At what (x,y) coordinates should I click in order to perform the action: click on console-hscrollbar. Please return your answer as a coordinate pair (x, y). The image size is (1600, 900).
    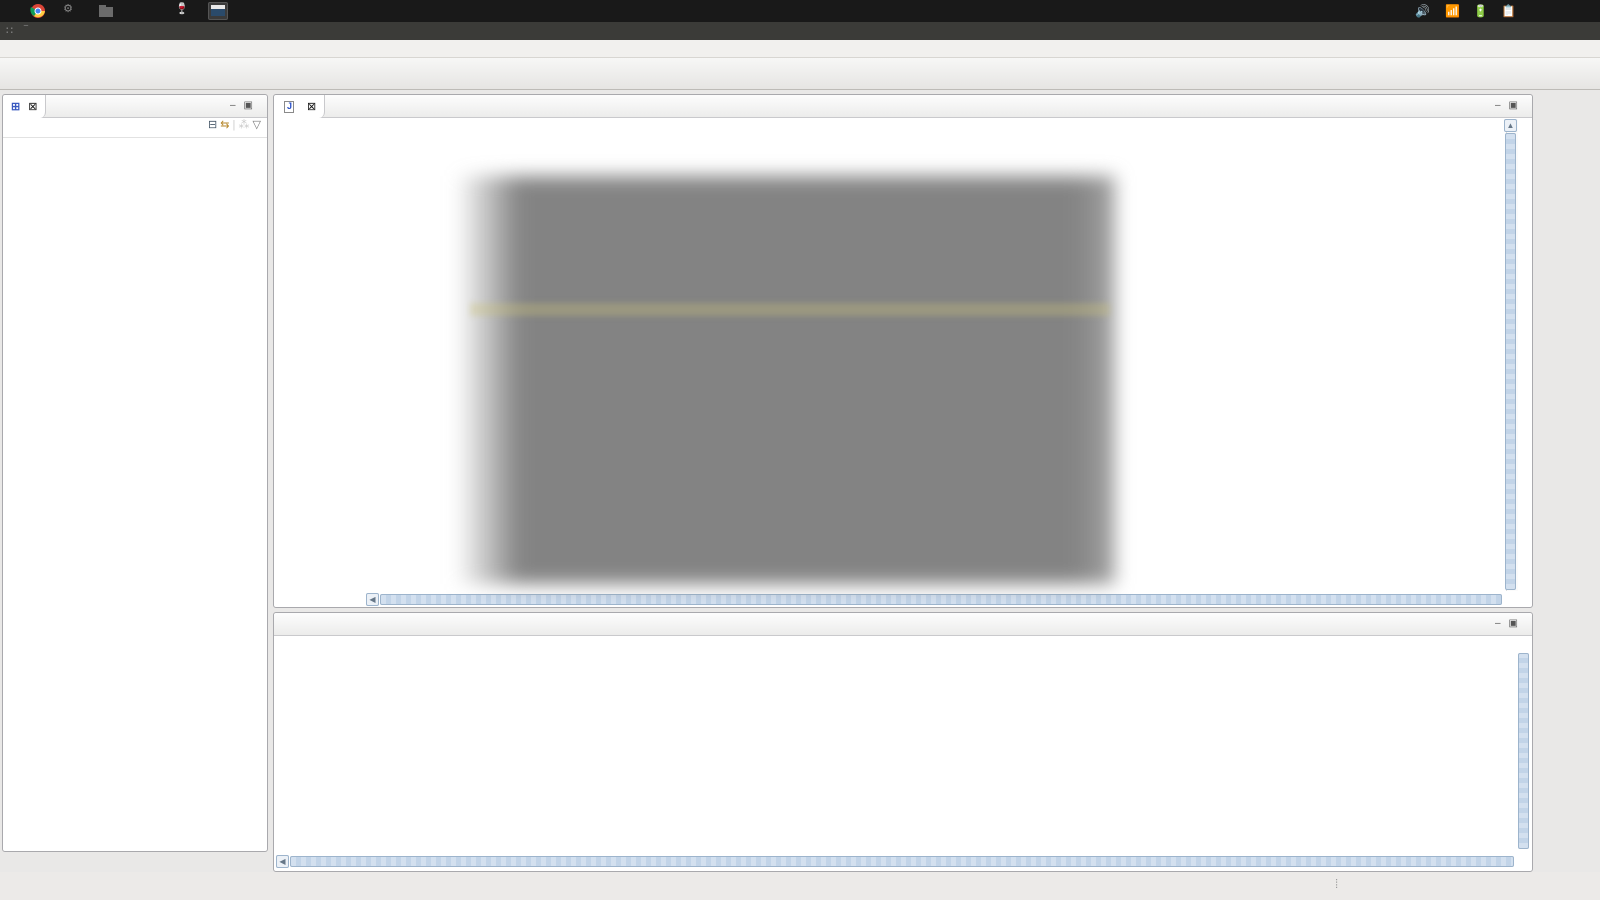
    Looking at the image, I should click on (902, 861).